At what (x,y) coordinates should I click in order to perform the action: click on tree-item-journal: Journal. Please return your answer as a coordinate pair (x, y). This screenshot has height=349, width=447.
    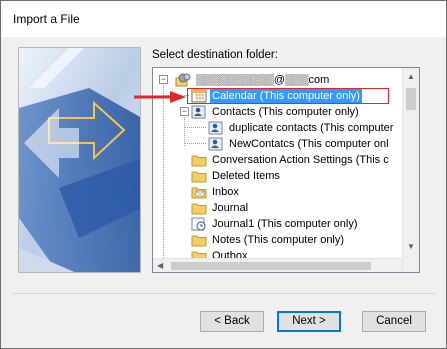
    Looking at the image, I should click on (220, 208).